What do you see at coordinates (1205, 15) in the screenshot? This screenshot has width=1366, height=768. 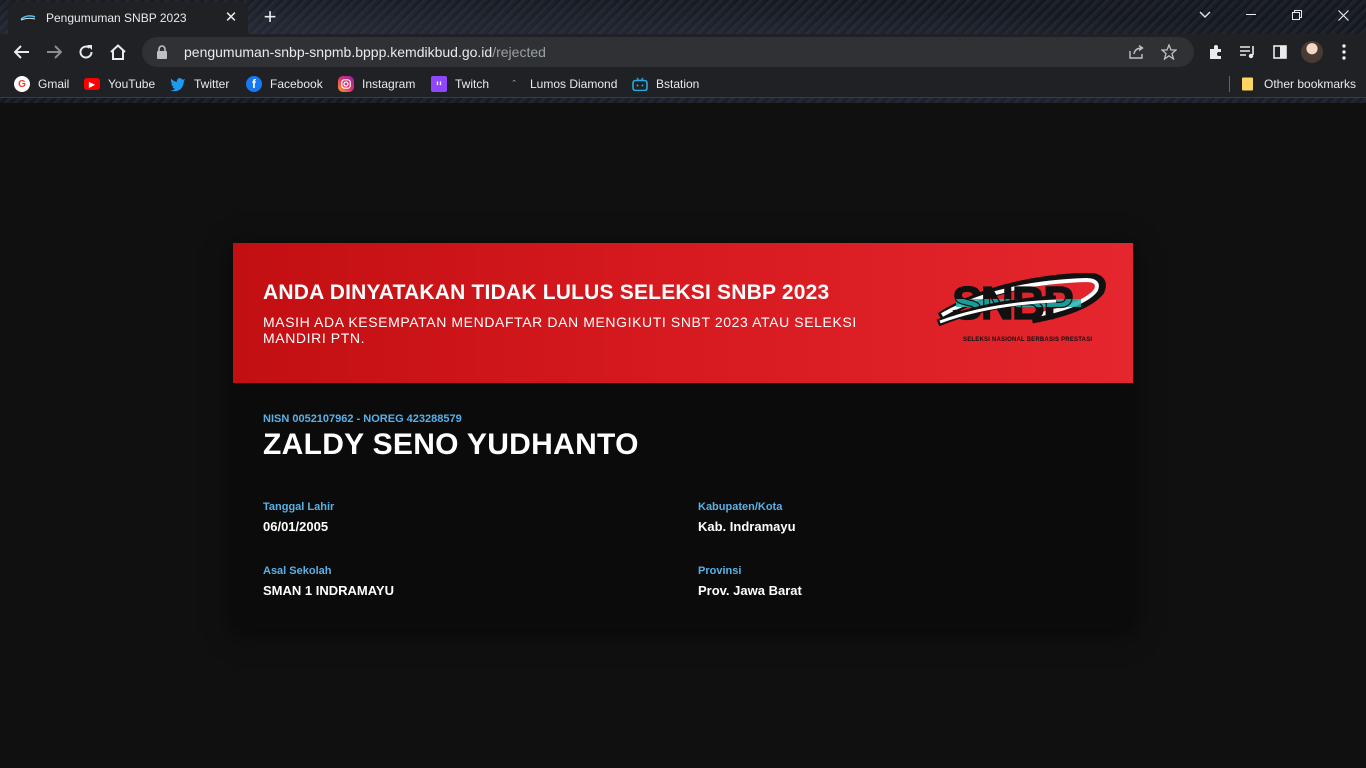 I see `tab-search-icon` at bounding box center [1205, 15].